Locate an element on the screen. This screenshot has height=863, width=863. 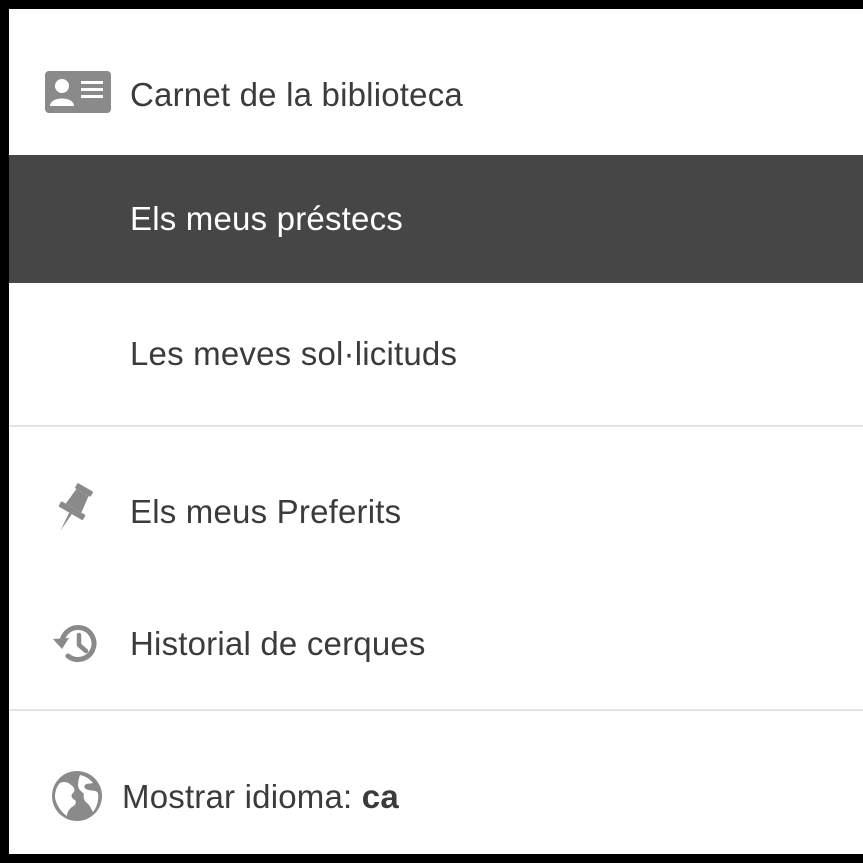
menu-item-my-loans: Els meus préstecs is located at coordinates (436, 219).